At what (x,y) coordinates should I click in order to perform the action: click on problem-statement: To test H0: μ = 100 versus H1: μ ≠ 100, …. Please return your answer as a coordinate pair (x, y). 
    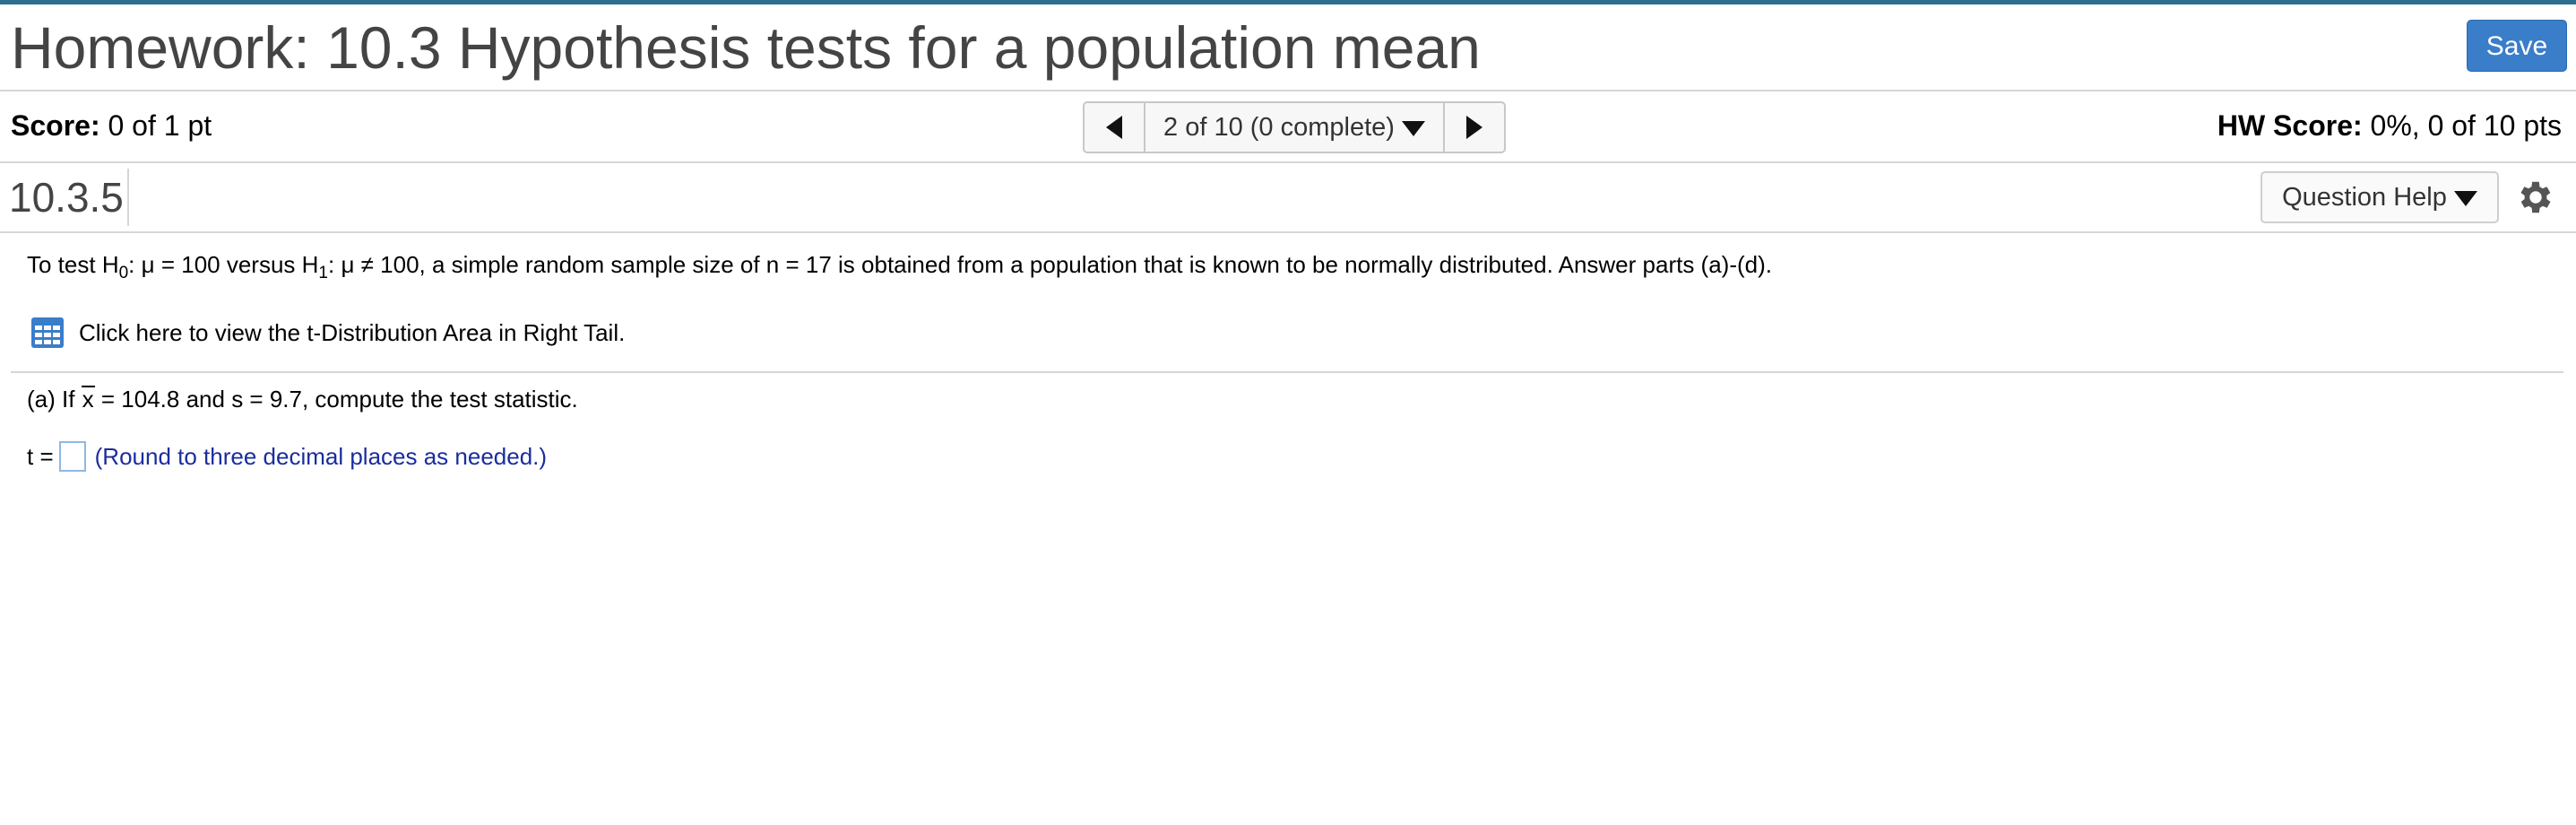
    Looking at the image, I should click on (899, 267).